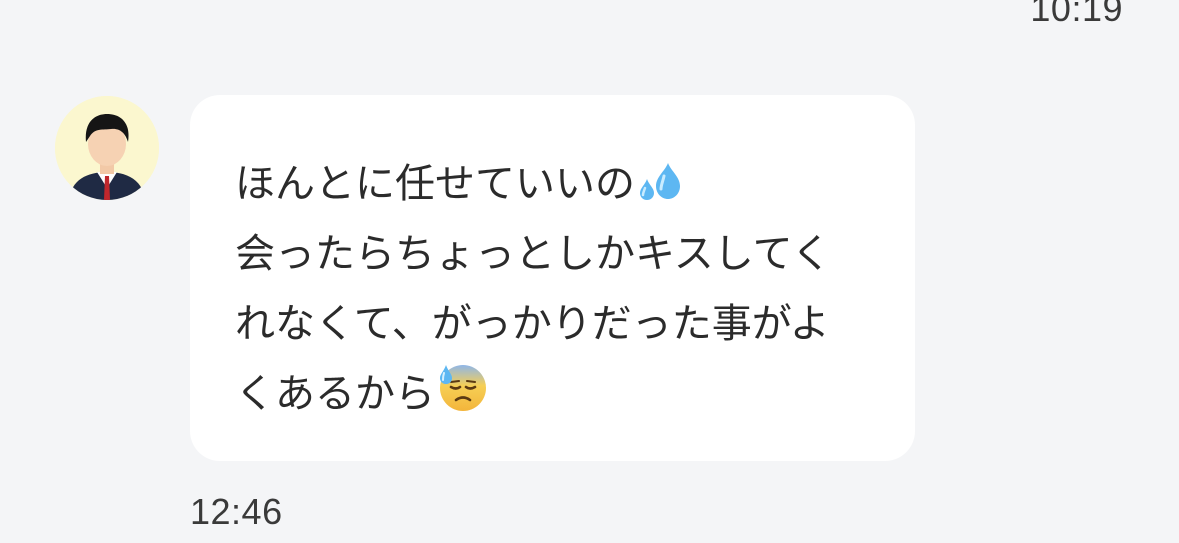  I want to click on message-line: 会ったらちょっとしかキスしてく, so click(533, 254).